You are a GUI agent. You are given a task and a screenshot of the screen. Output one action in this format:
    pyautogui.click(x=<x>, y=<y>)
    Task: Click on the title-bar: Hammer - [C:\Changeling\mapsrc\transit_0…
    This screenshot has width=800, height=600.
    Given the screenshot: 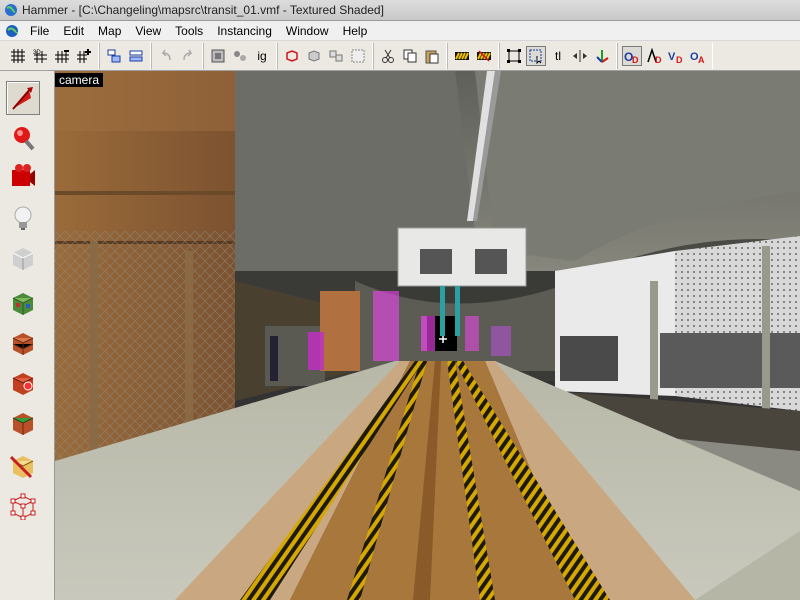 What is the action you would take?
    pyautogui.click(x=400, y=10)
    